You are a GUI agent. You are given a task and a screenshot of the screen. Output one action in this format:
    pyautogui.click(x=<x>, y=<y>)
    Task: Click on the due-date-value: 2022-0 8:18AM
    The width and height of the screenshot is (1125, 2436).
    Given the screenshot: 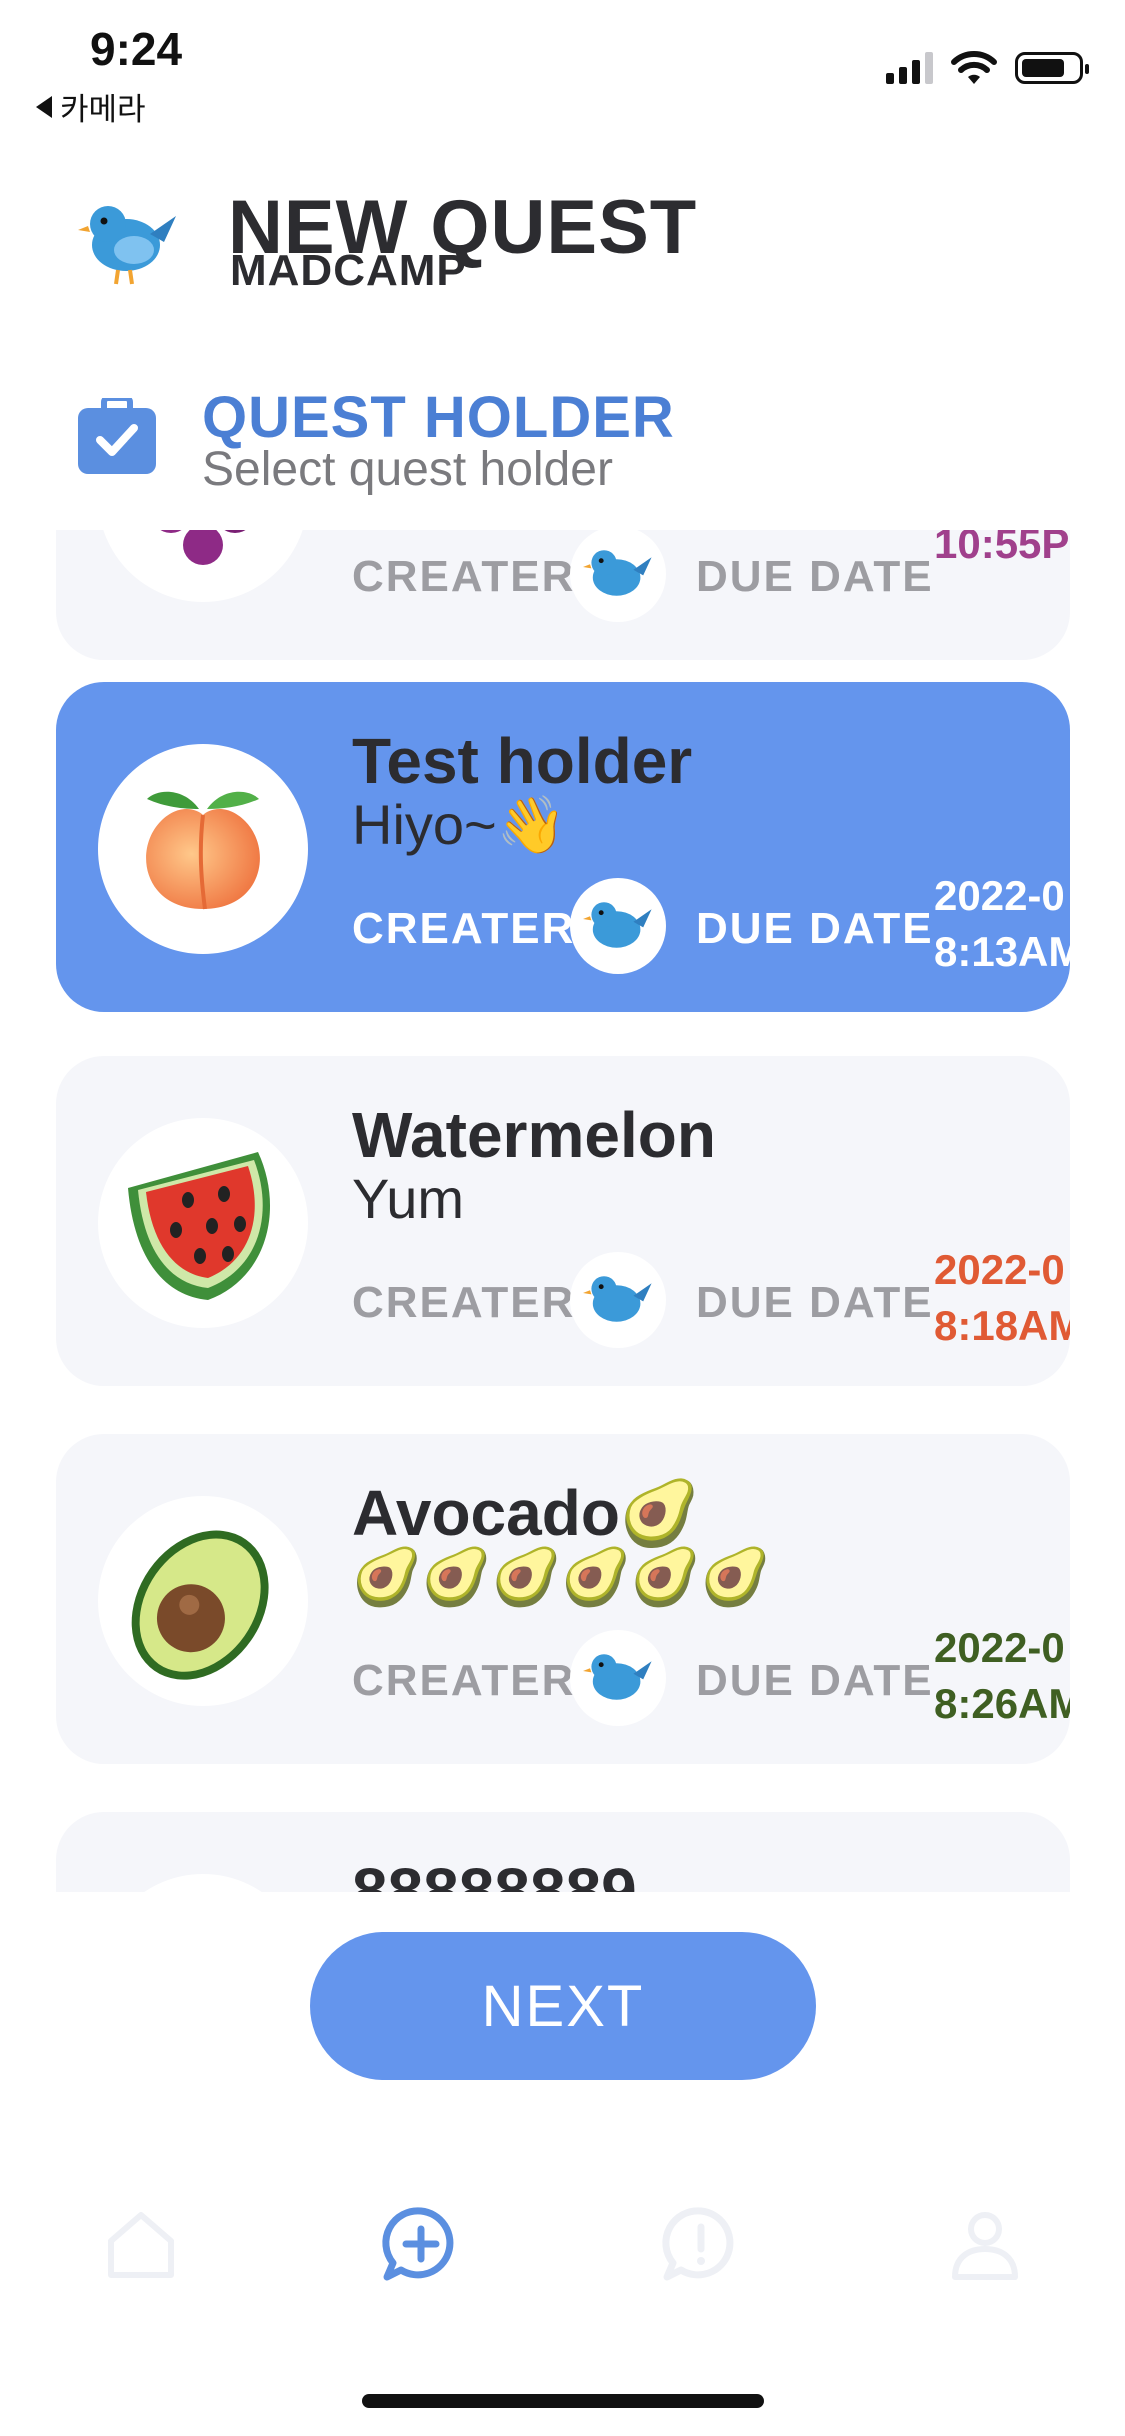 What is the action you would take?
    pyautogui.click(x=1002, y=1297)
    